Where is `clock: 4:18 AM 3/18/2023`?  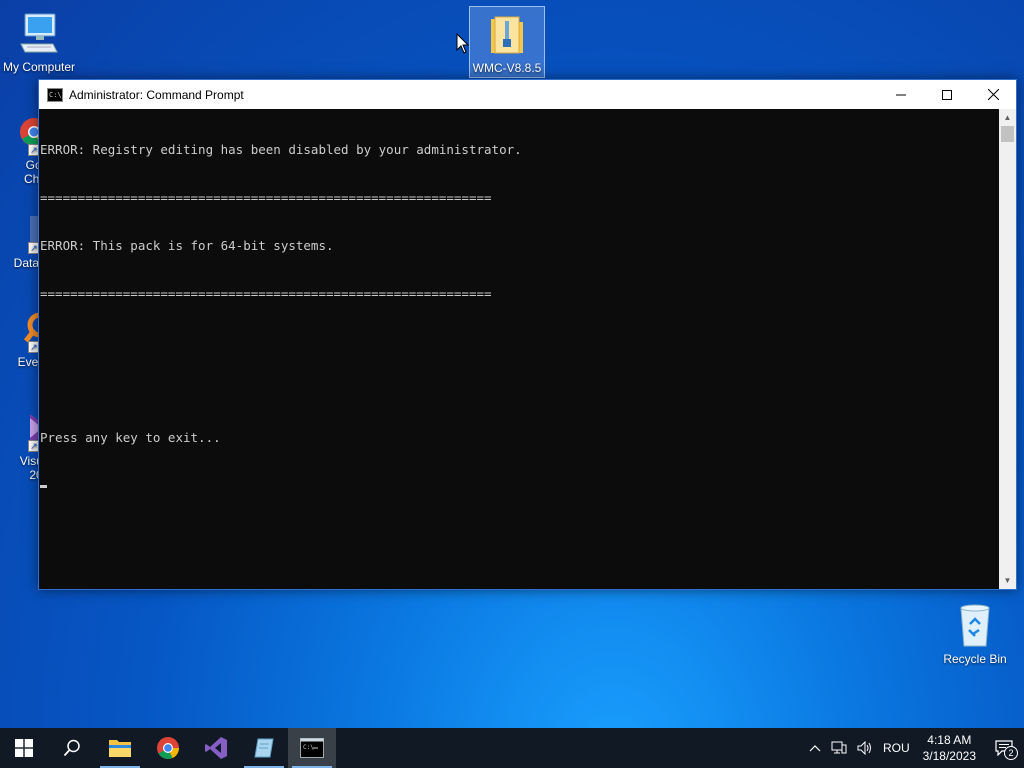
clock: 4:18 AM 3/18/2023 is located at coordinates (949, 748).